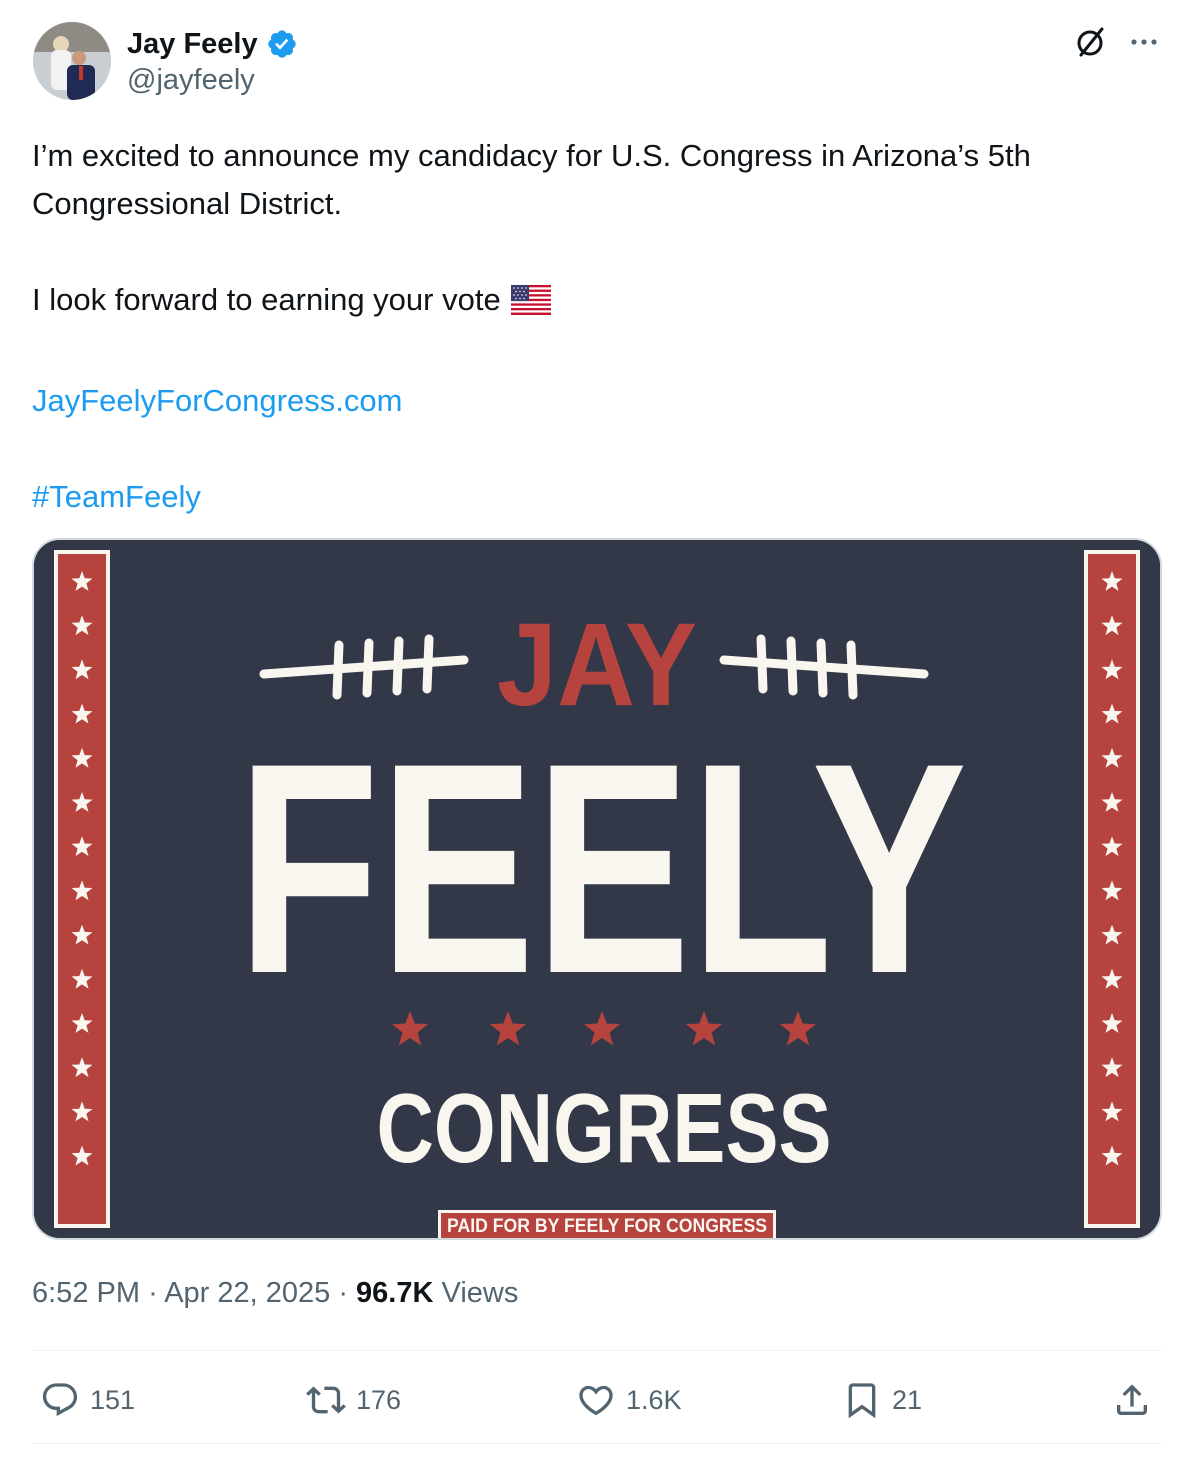  Describe the element at coordinates (1144, 42) in the screenshot. I see `more-icon` at that location.